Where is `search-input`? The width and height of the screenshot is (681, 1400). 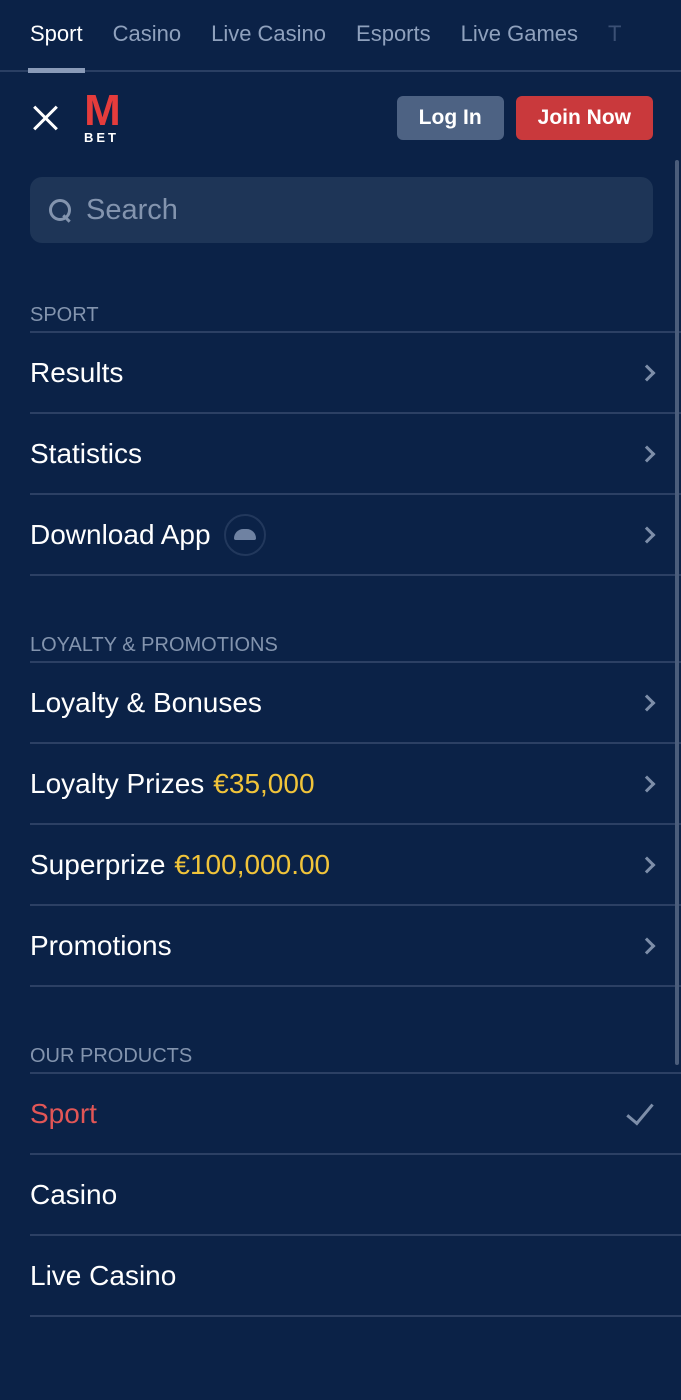 search-input is located at coordinates (336, 210).